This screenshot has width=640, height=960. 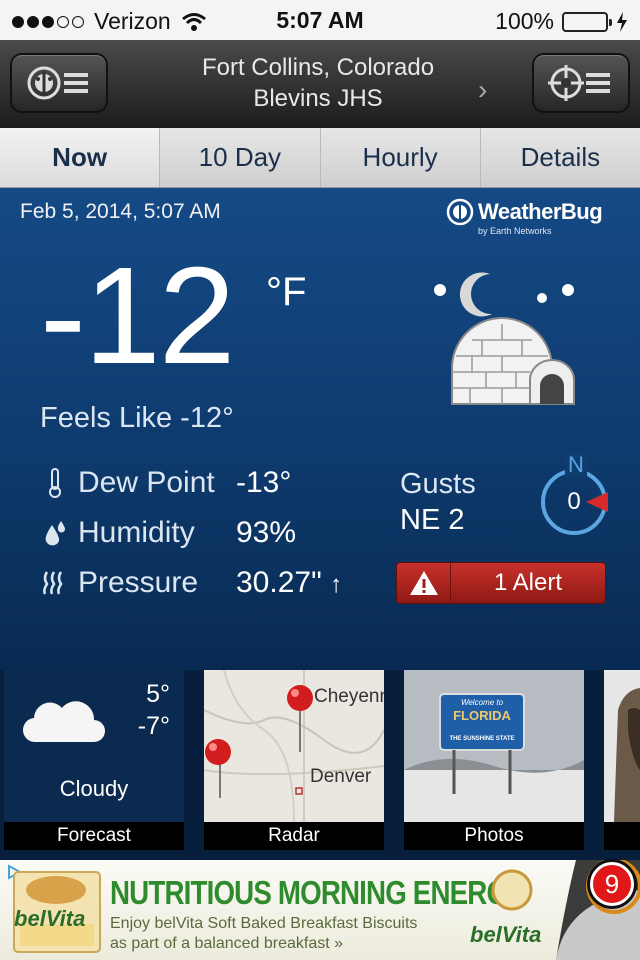 I want to click on video-thumbnail, so click(x=622, y=746).